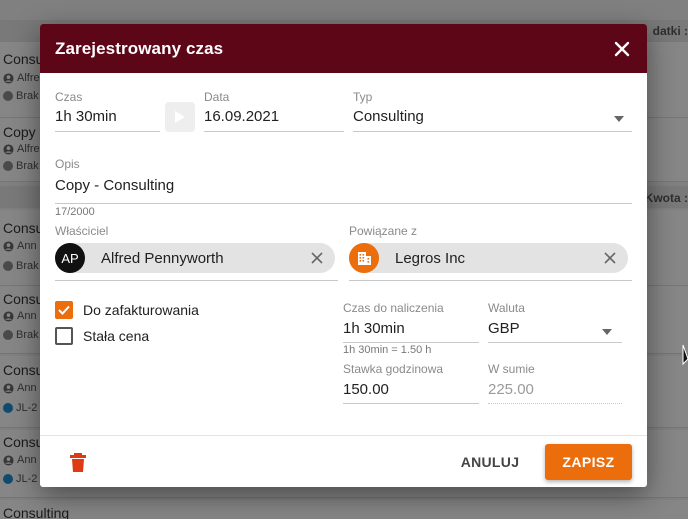 The height and width of the screenshot is (519, 688). Describe the element at coordinates (490, 462) in the screenshot. I see `cancel-button: ANULUJ` at that location.